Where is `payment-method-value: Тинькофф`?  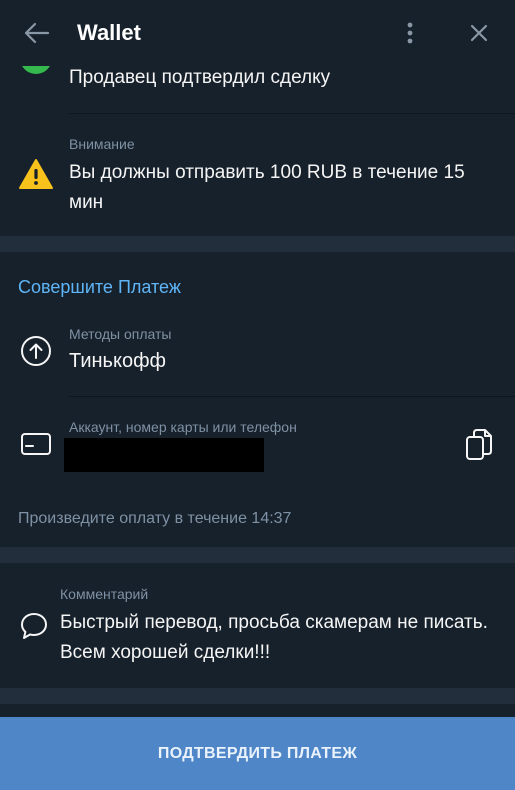 payment-method-value: Тинькофф is located at coordinates (117, 361).